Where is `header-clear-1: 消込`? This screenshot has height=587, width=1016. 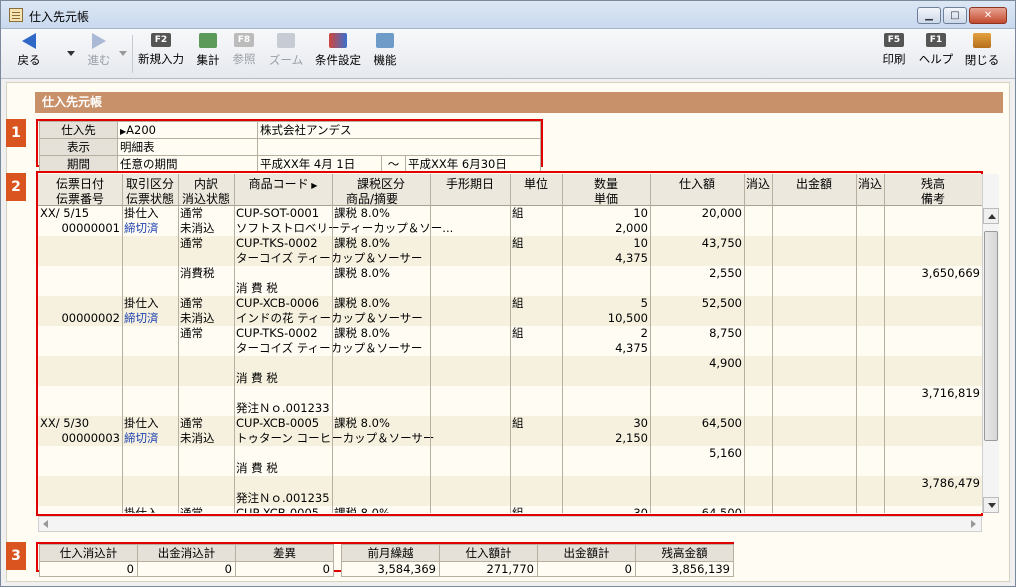 header-clear-1: 消込 is located at coordinates (758, 183).